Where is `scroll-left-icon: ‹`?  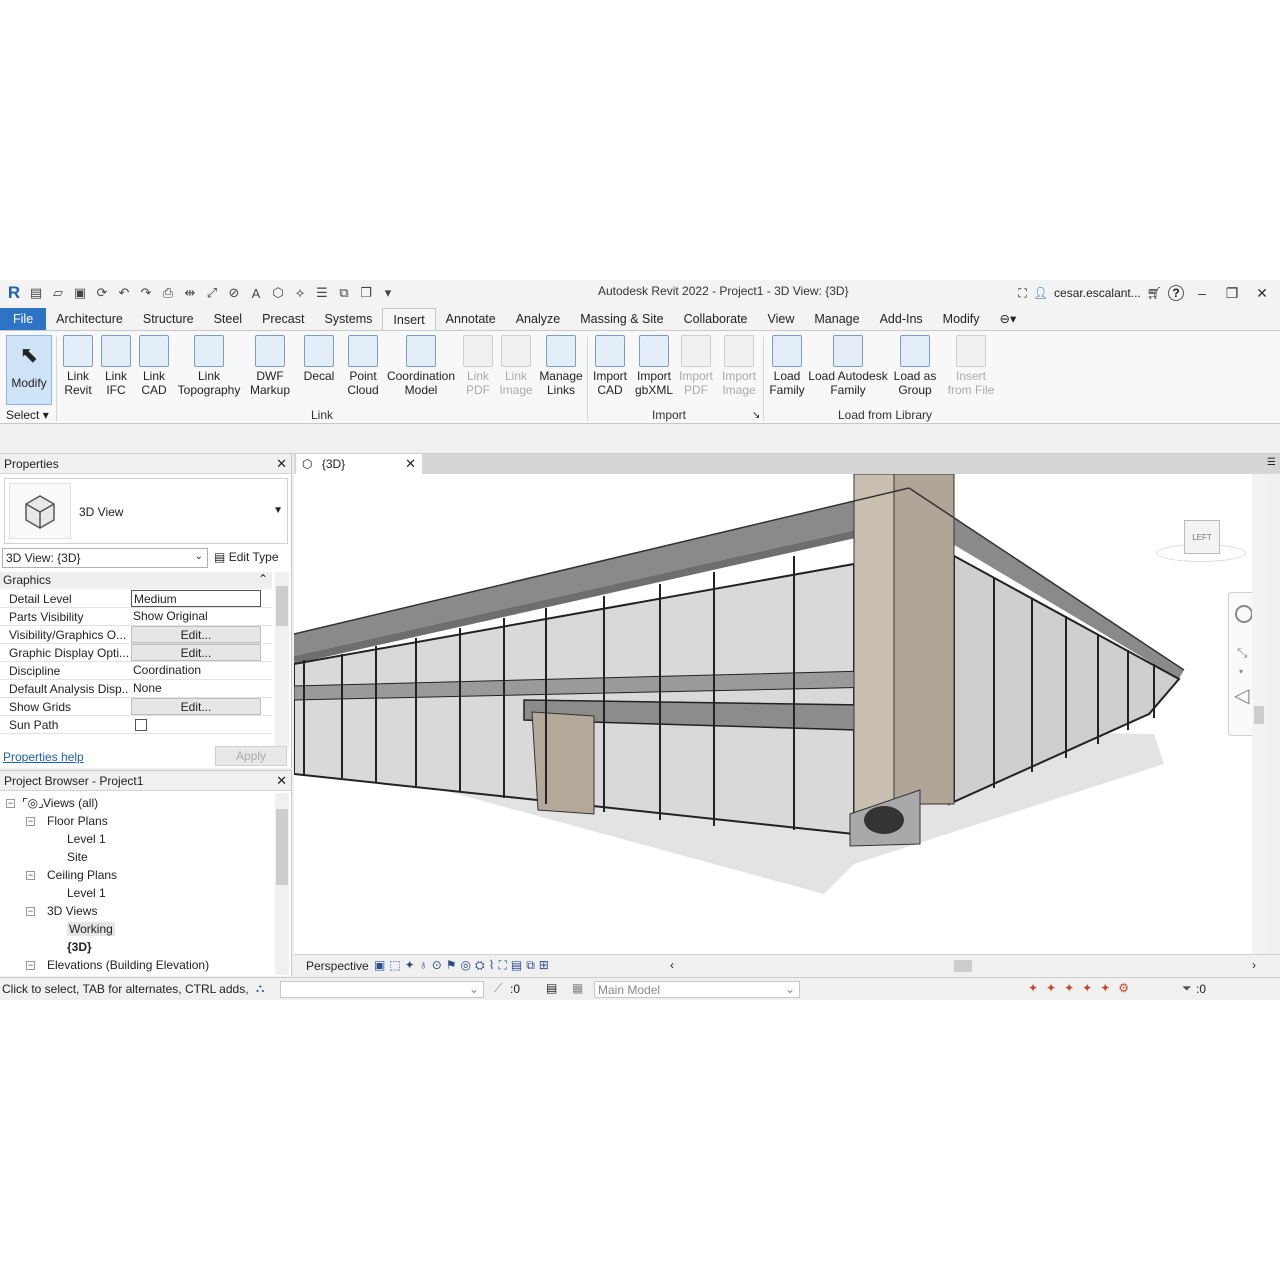 scroll-left-icon: ‹ is located at coordinates (672, 965).